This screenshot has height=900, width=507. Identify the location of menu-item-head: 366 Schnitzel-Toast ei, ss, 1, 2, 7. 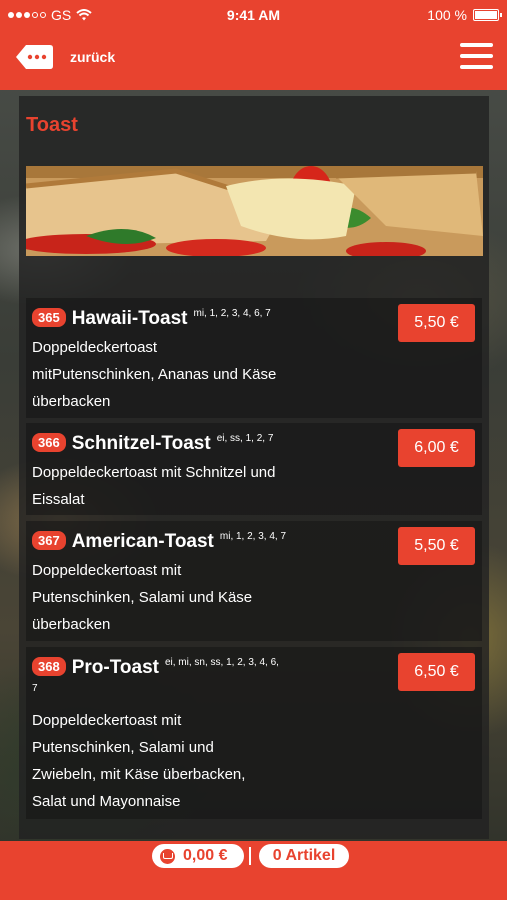
(152, 444).